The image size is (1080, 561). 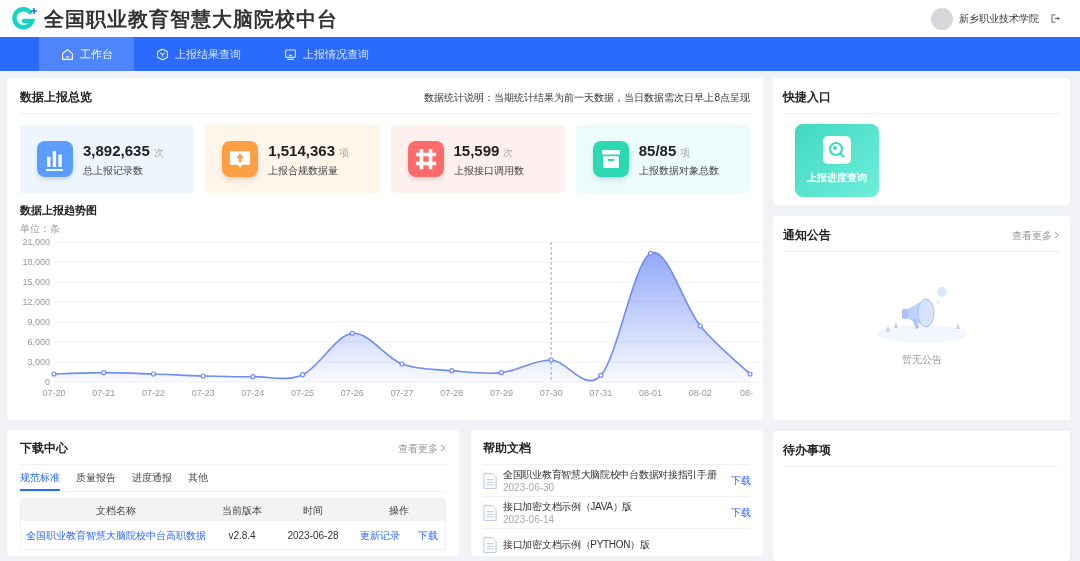 I want to click on x-tick-label: 07-27, so click(x=402, y=392).